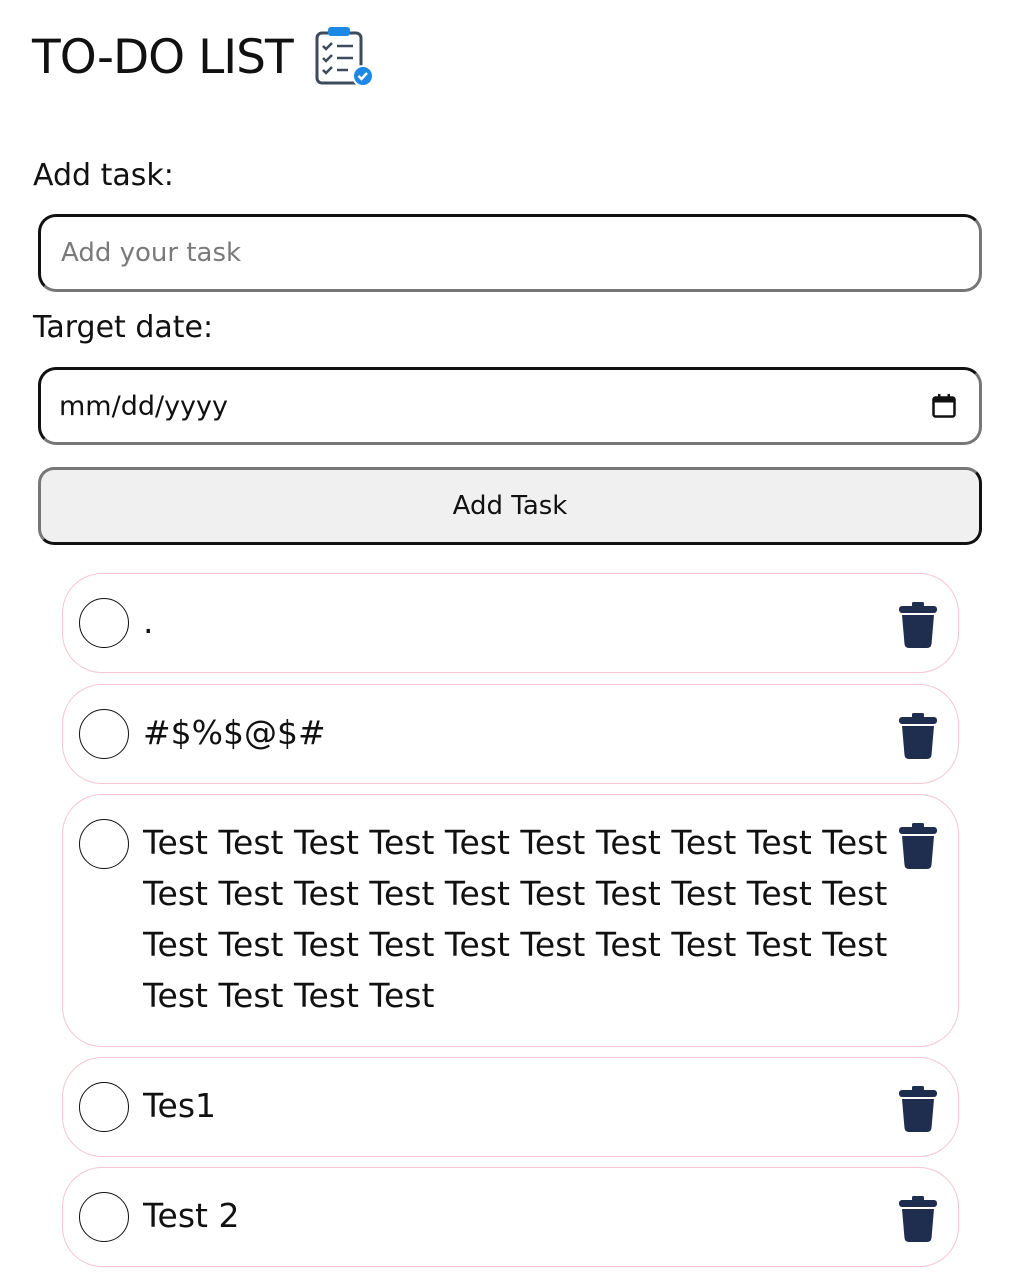 This screenshot has width=1021, height=1280. What do you see at coordinates (191, 1215) in the screenshot?
I see `task-text: Test 2` at bounding box center [191, 1215].